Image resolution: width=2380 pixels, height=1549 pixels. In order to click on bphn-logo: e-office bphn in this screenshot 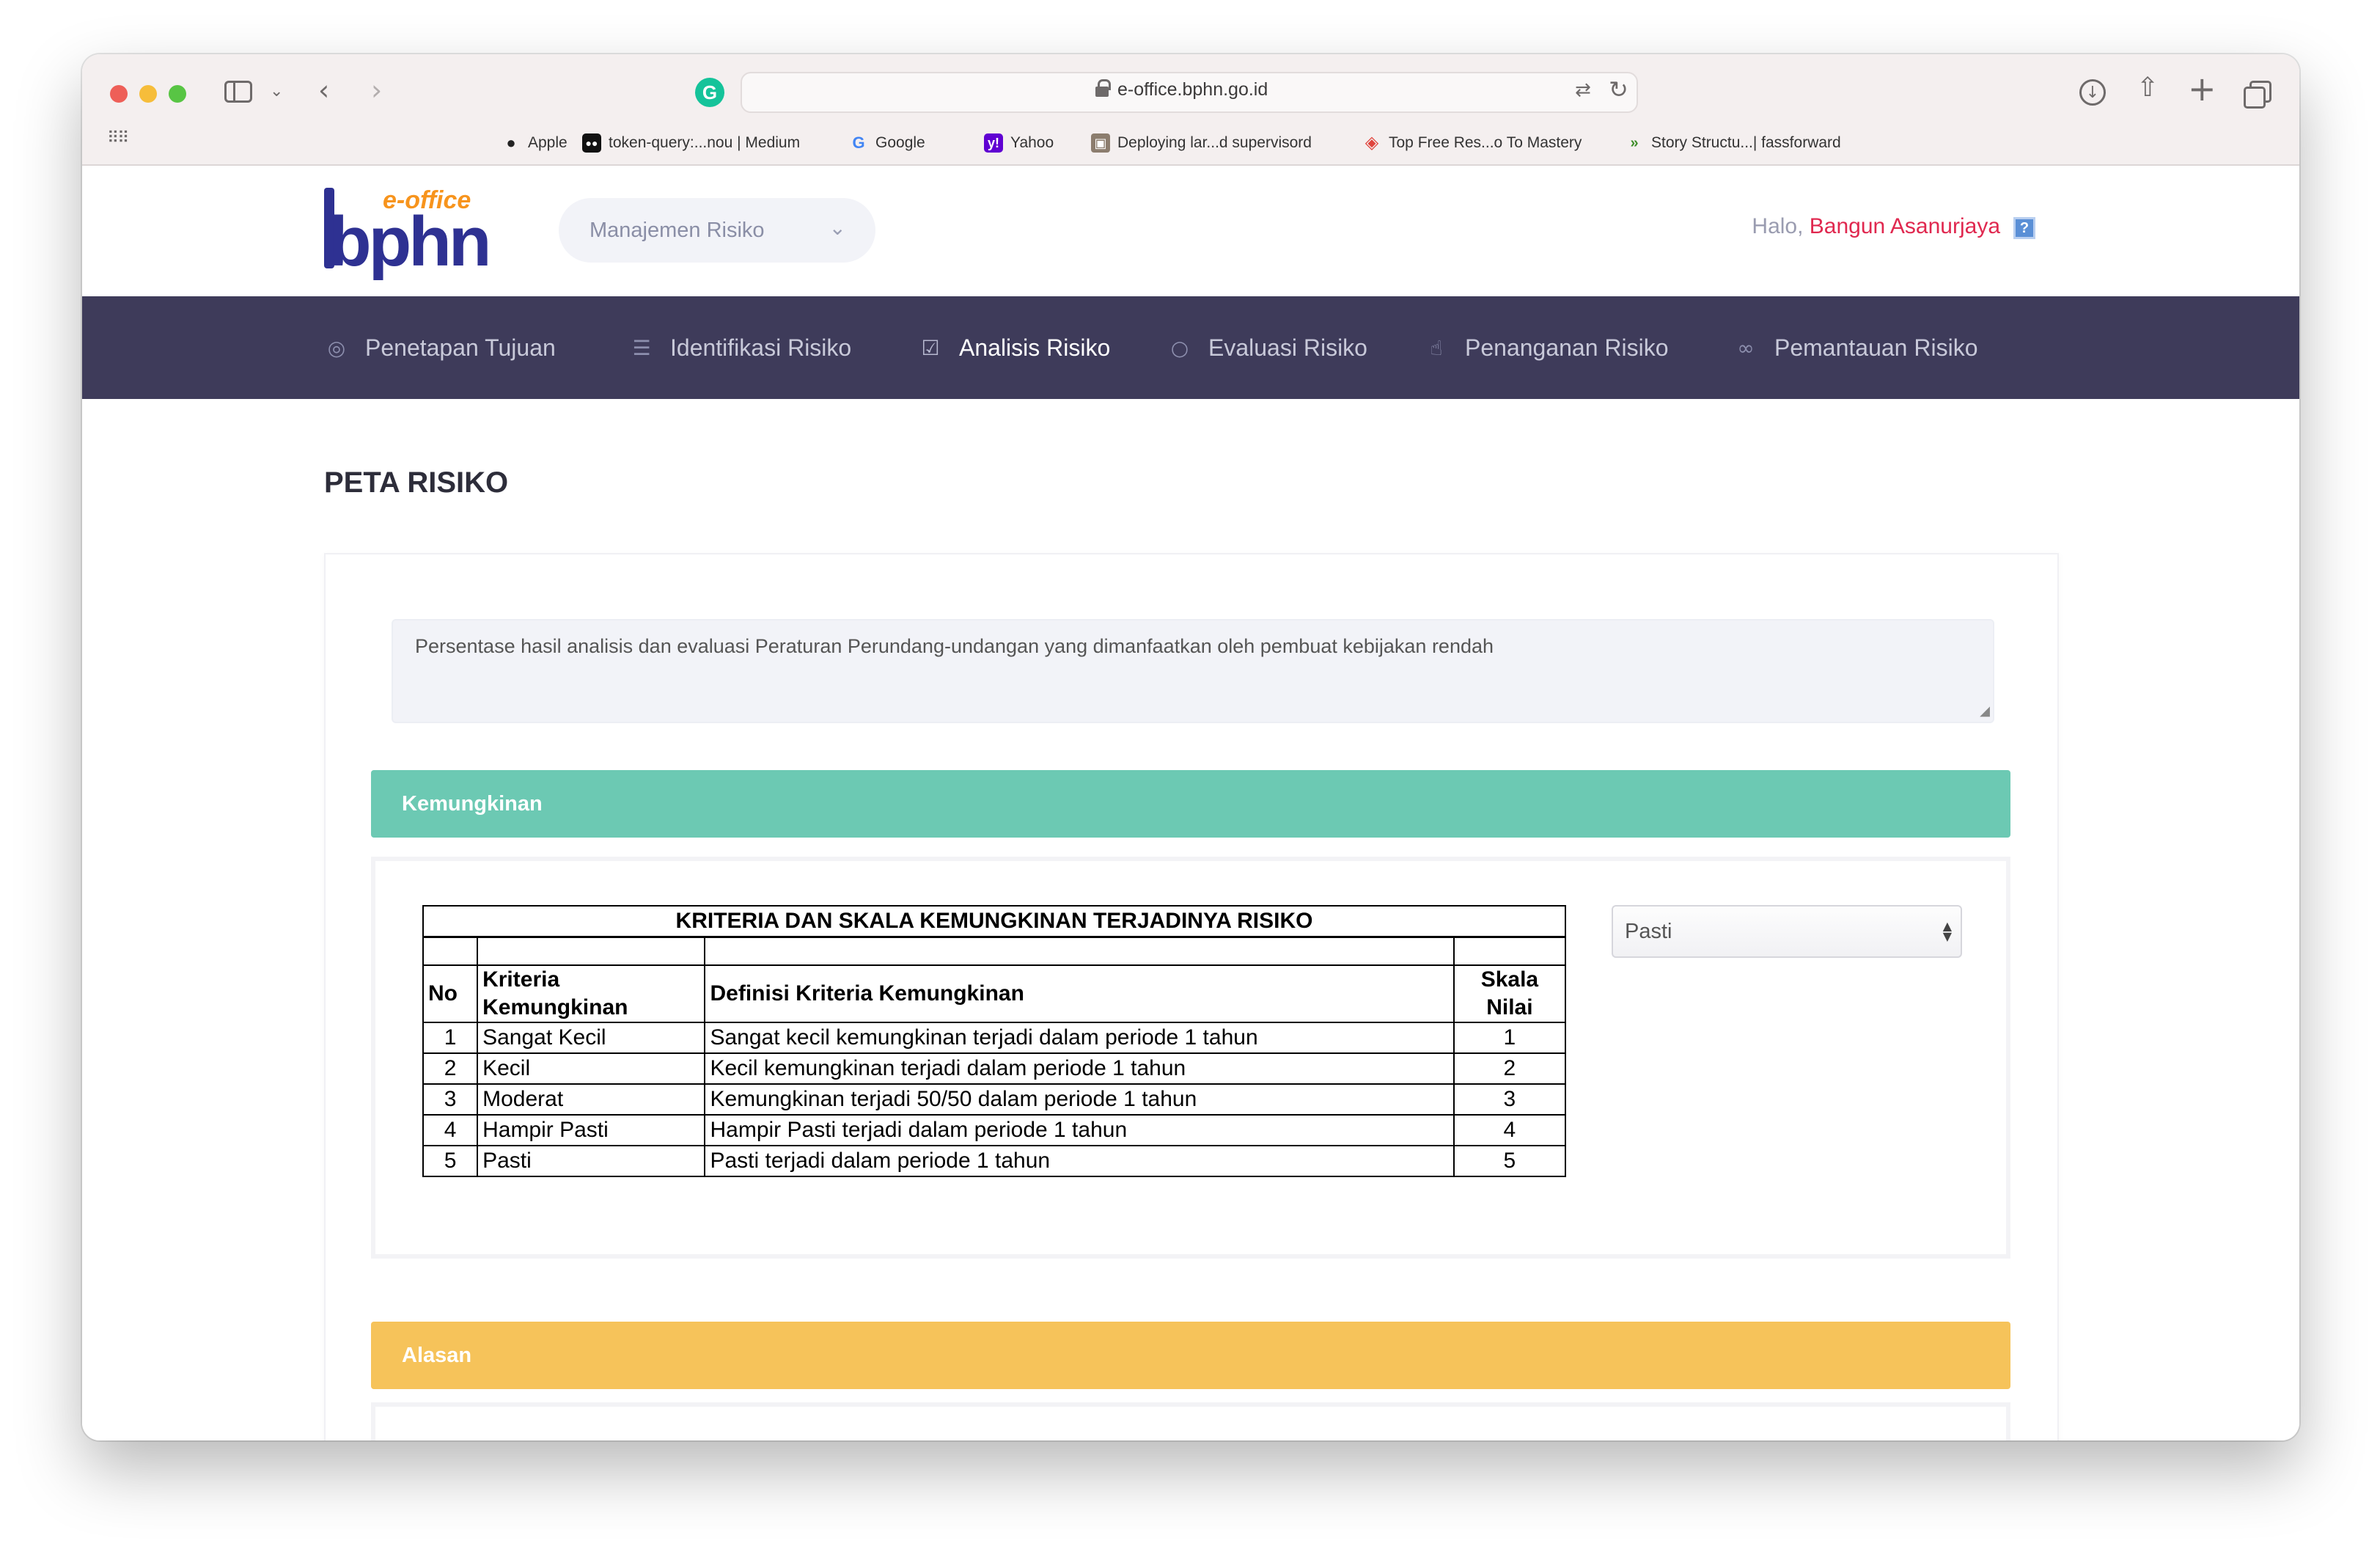, I will do `click(412, 229)`.